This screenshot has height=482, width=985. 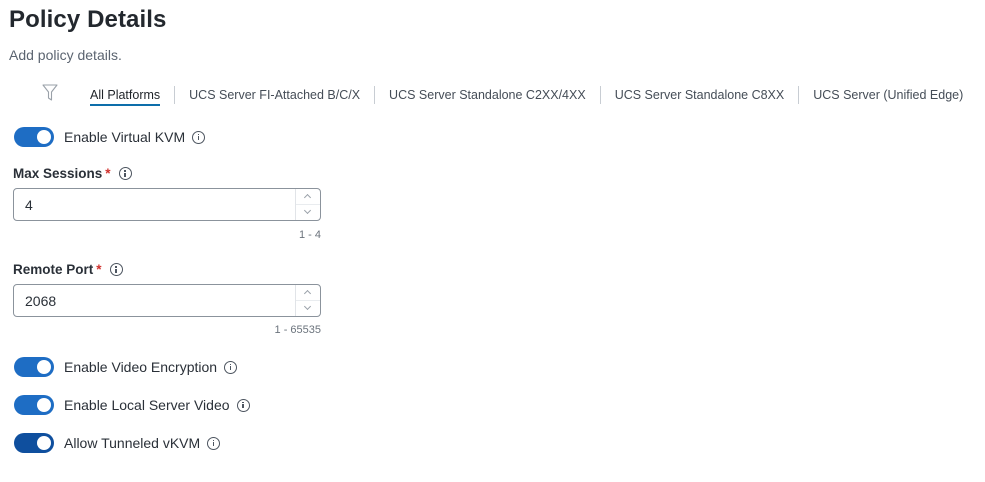 I want to click on remote-port-range: 1 - 65535, so click(x=297, y=330).